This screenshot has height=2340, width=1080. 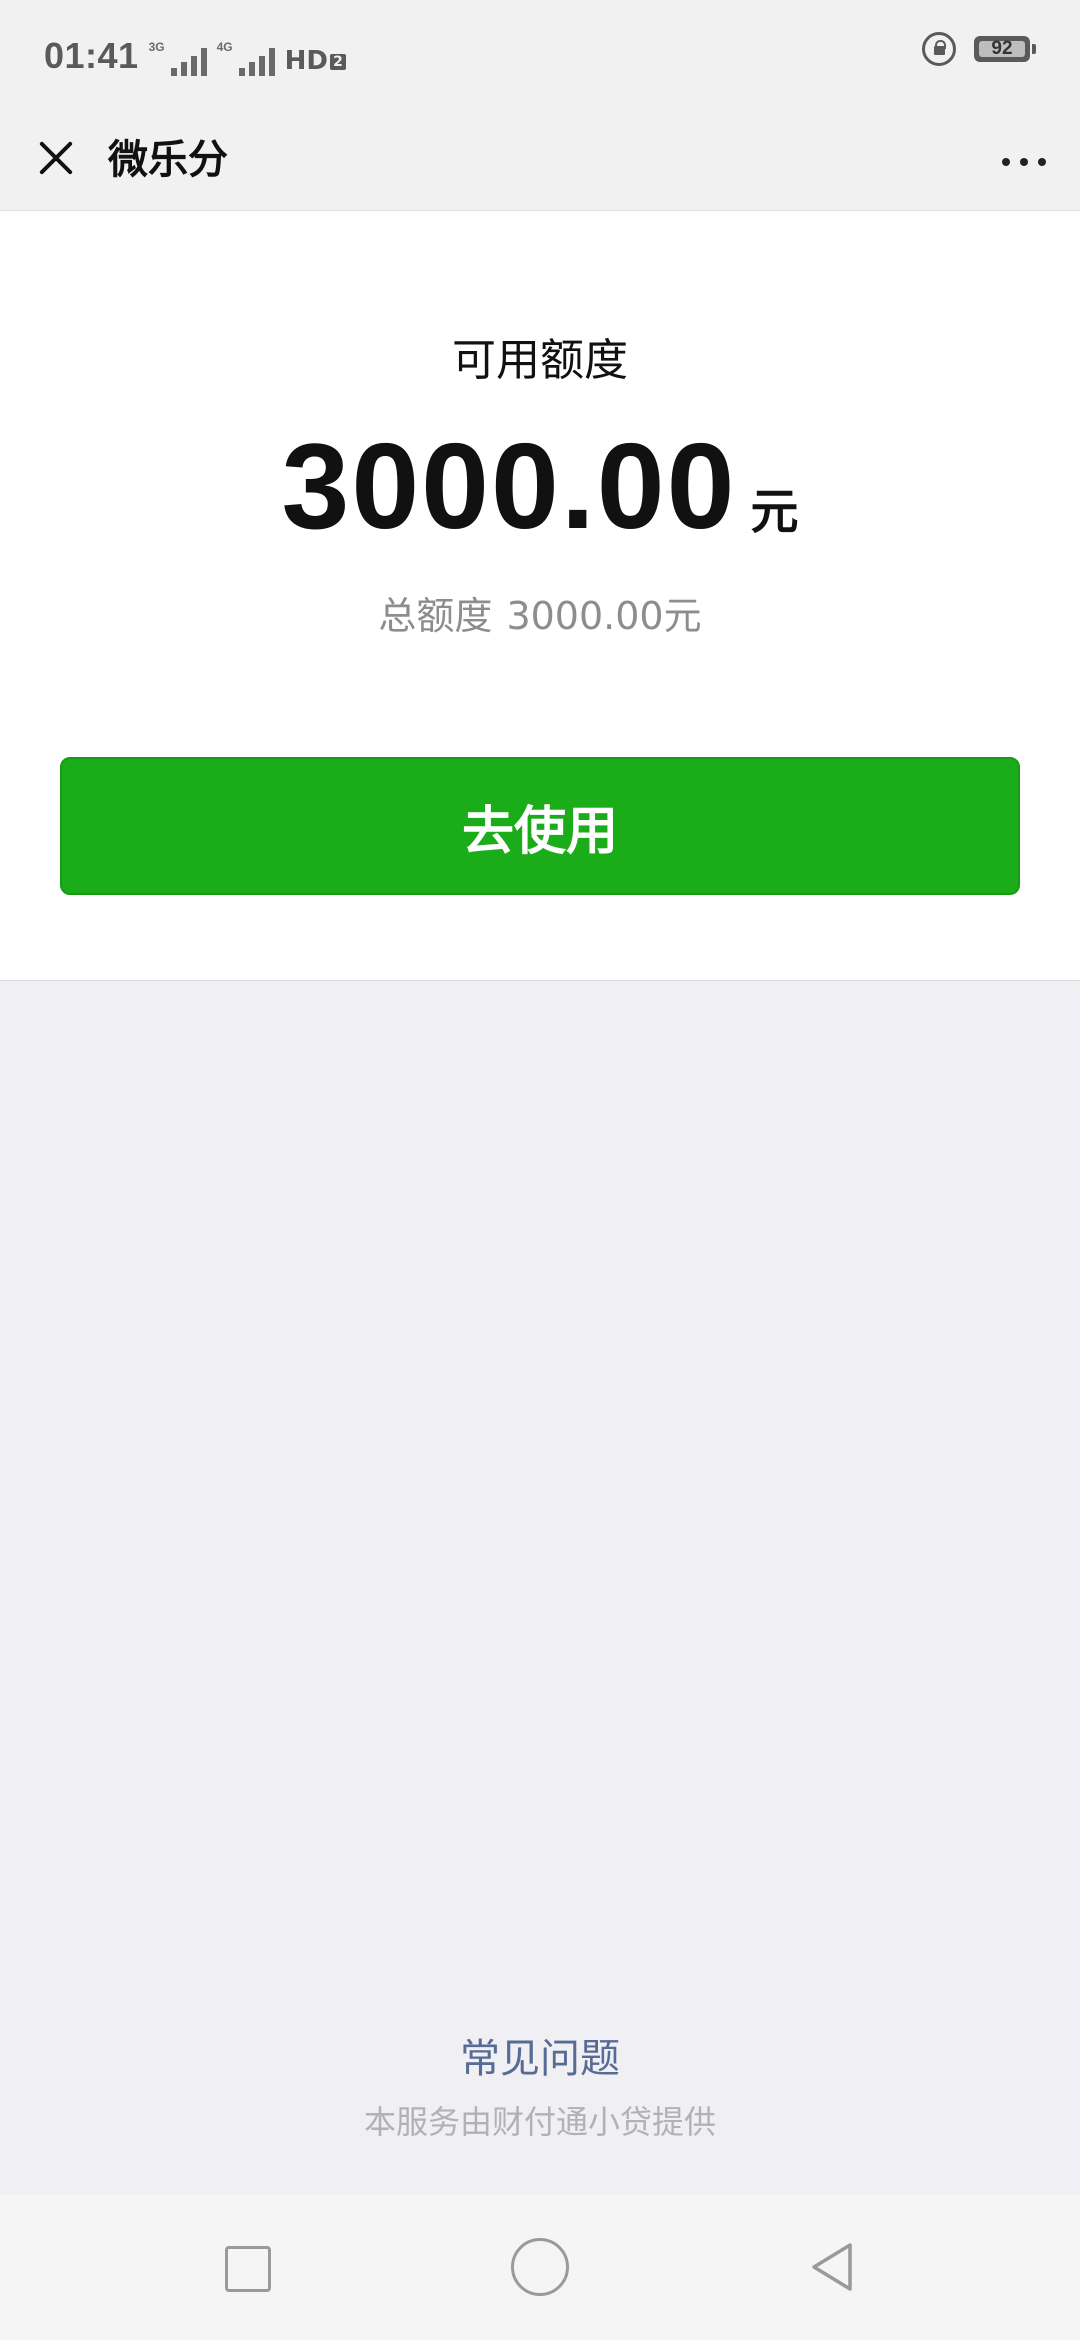 What do you see at coordinates (834, 2267) in the screenshot?
I see `back-icon` at bounding box center [834, 2267].